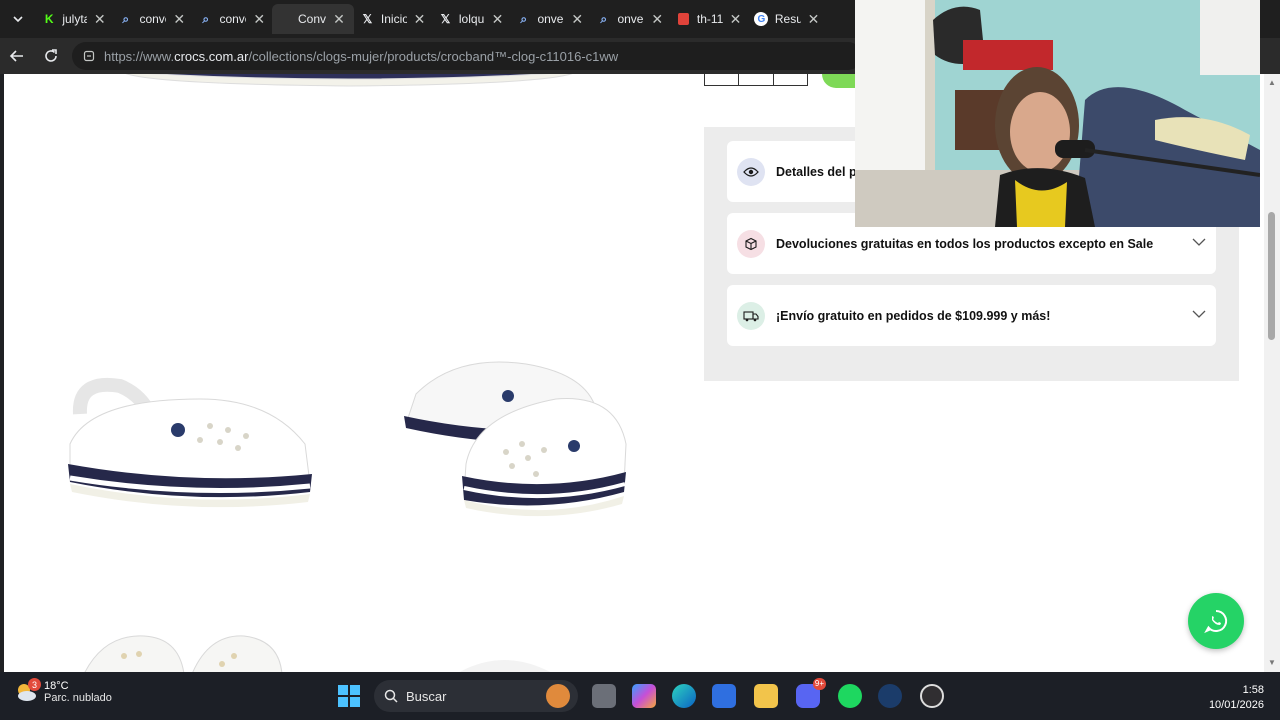  What do you see at coordinates (1271, 276) in the screenshot?
I see `scroll-thumb` at bounding box center [1271, 276].